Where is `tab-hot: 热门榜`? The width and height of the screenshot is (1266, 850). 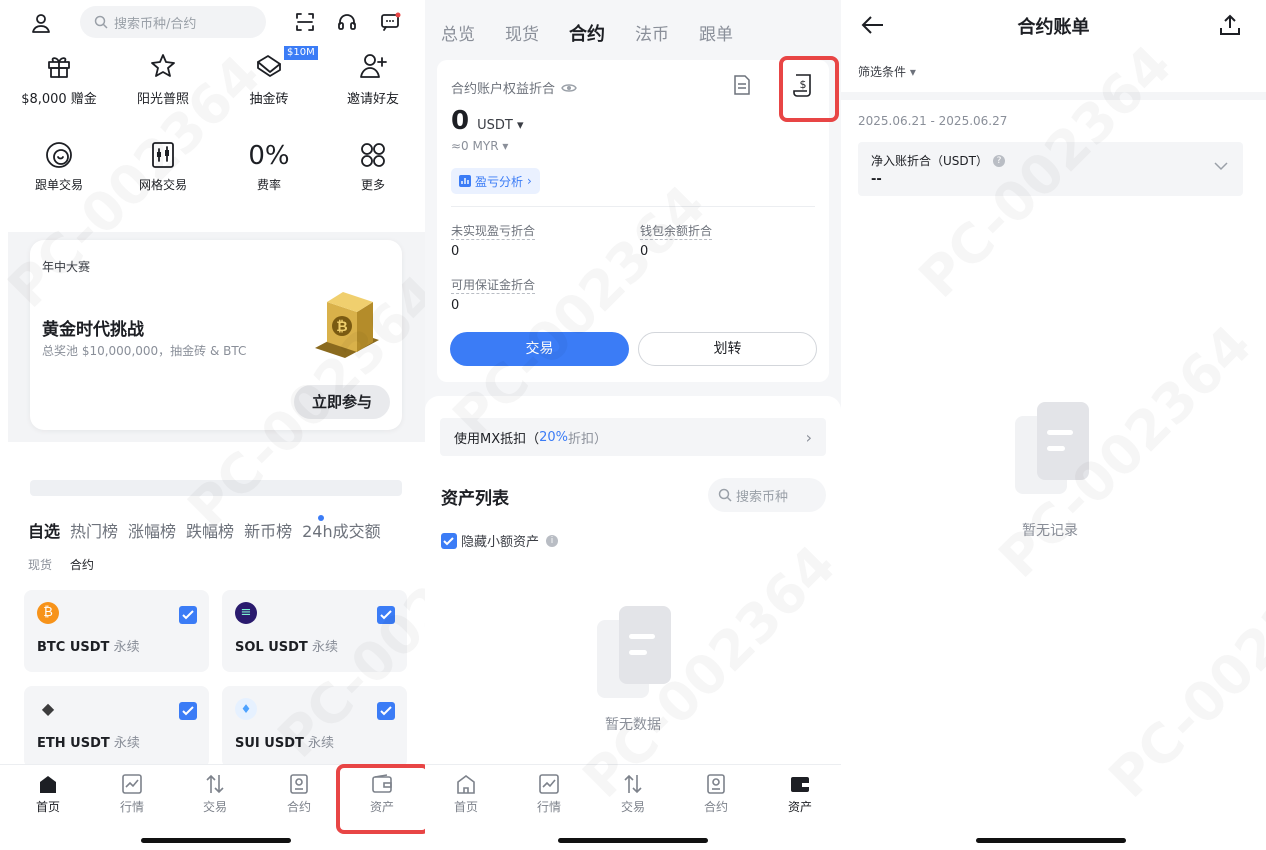
tab-hot: 热门榜 is located at coordinates (94, 530).